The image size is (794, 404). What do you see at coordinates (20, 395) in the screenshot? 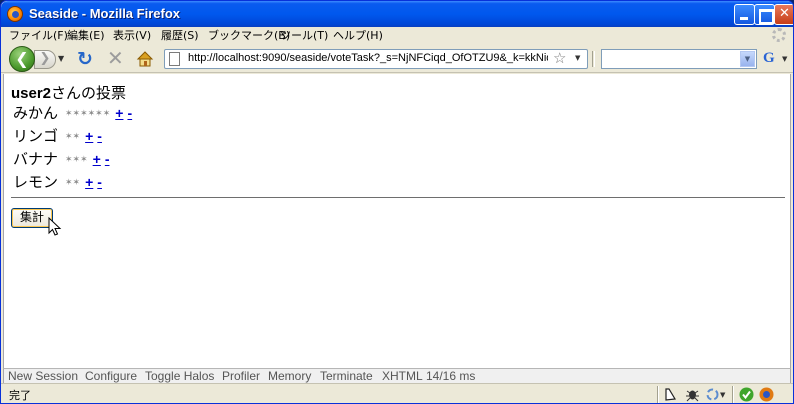
I see `status-text: 完了` at bounding box center [20, 395].